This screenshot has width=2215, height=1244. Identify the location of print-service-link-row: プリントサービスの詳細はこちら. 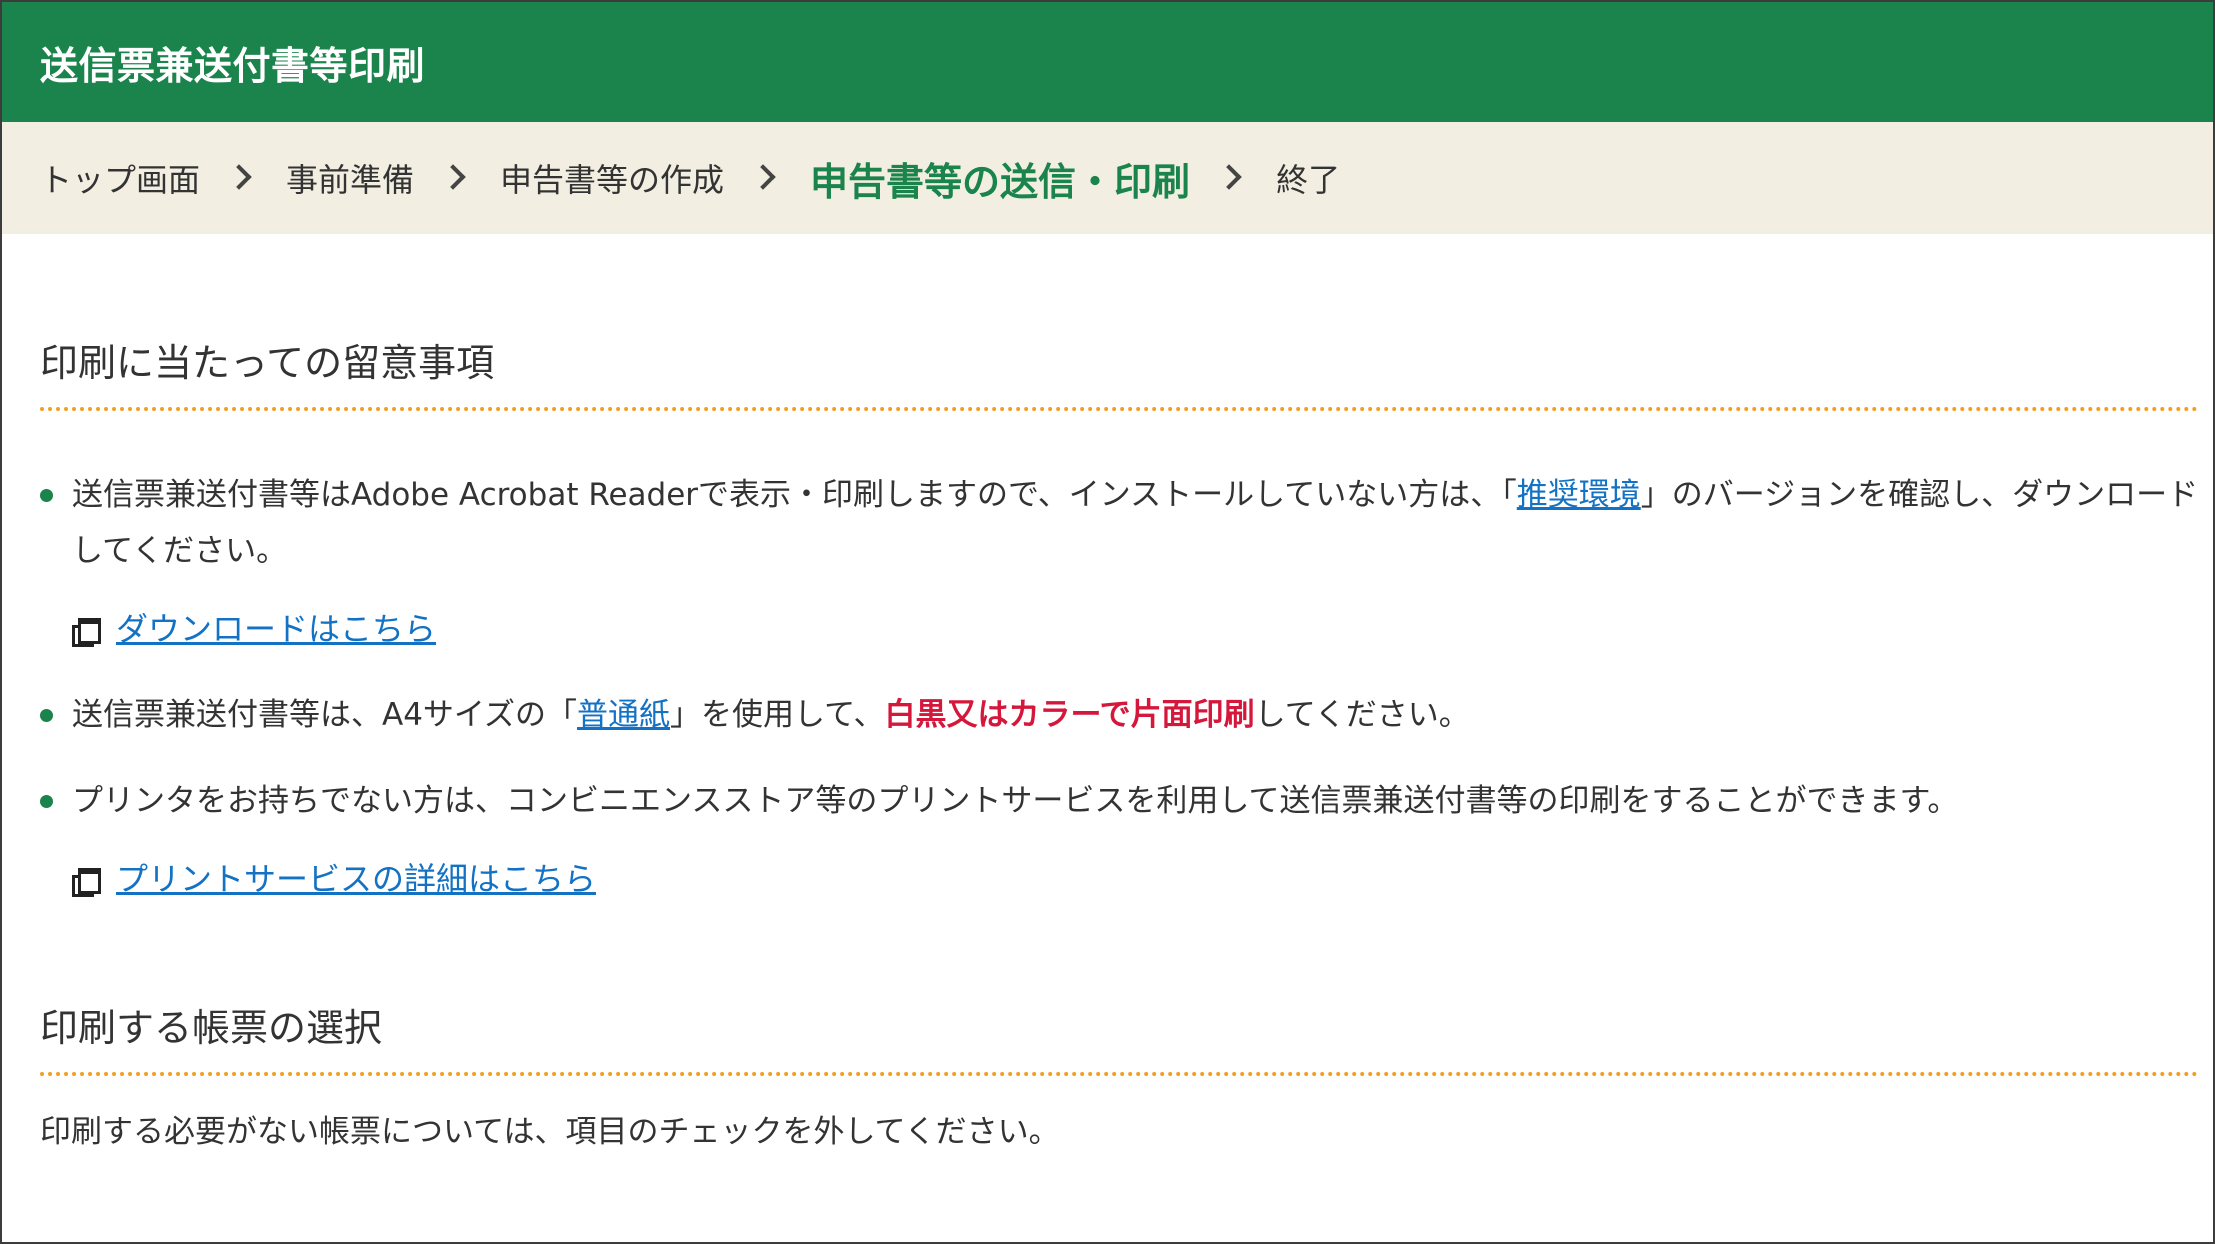
(1135, 879).